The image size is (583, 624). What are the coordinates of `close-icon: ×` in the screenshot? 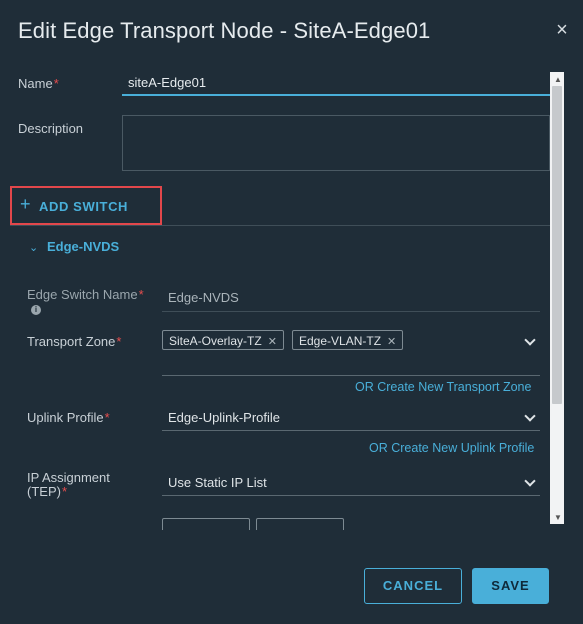 It's located at (562, 30).